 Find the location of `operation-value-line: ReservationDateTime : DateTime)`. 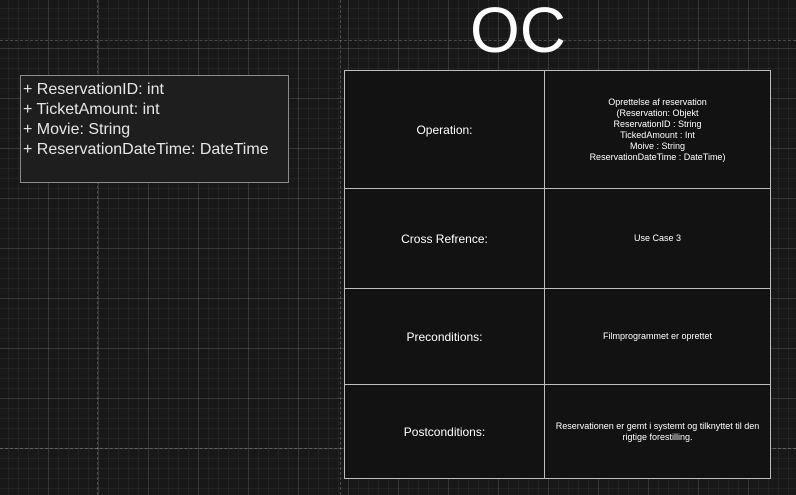

operation-value-line: ReservationDateTime : DateTime) is located at coordinates (657, 156).